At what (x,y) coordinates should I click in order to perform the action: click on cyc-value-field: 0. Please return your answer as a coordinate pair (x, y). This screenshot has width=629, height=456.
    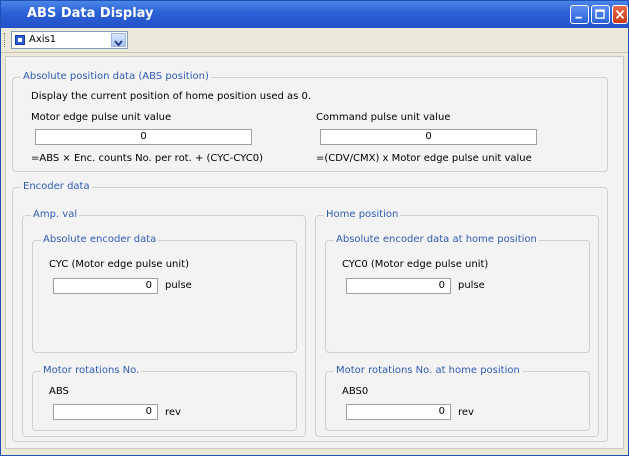
    Looking at the image, I should click on (105, 286).